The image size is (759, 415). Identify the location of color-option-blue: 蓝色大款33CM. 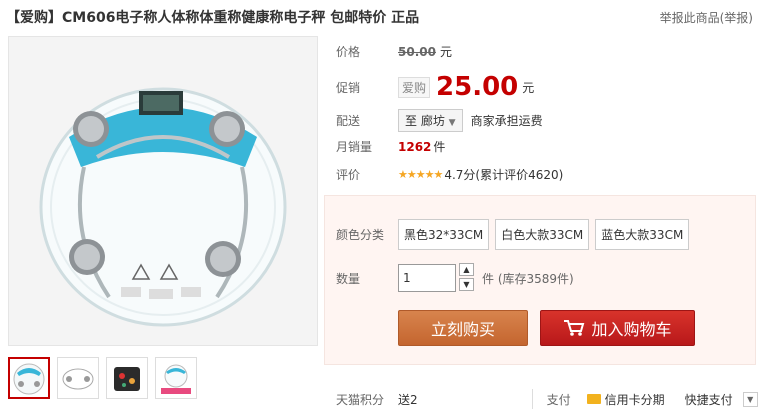
(642, 234).